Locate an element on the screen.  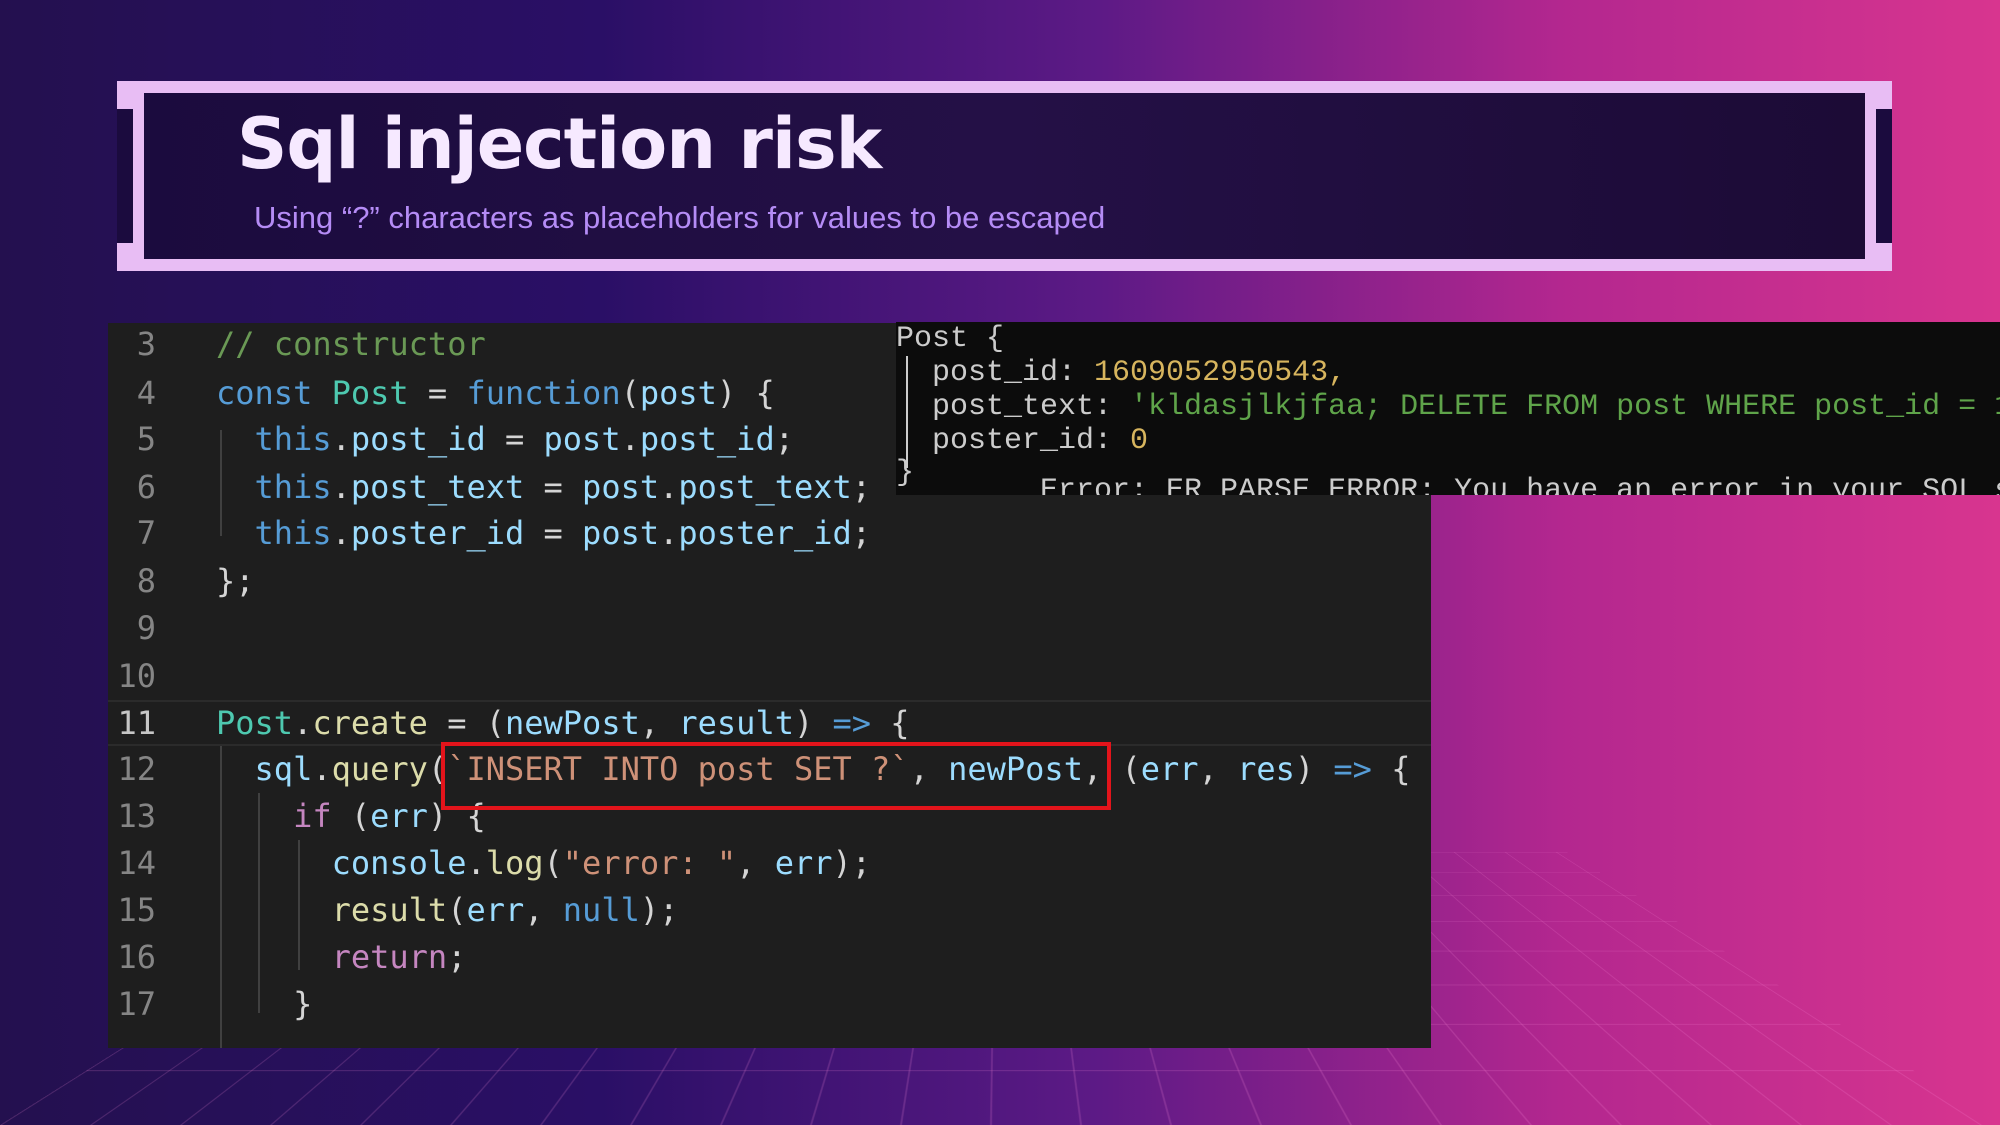
console-line-post-id: post_id: 1609052950543, is located at coordinates (1121, 373).